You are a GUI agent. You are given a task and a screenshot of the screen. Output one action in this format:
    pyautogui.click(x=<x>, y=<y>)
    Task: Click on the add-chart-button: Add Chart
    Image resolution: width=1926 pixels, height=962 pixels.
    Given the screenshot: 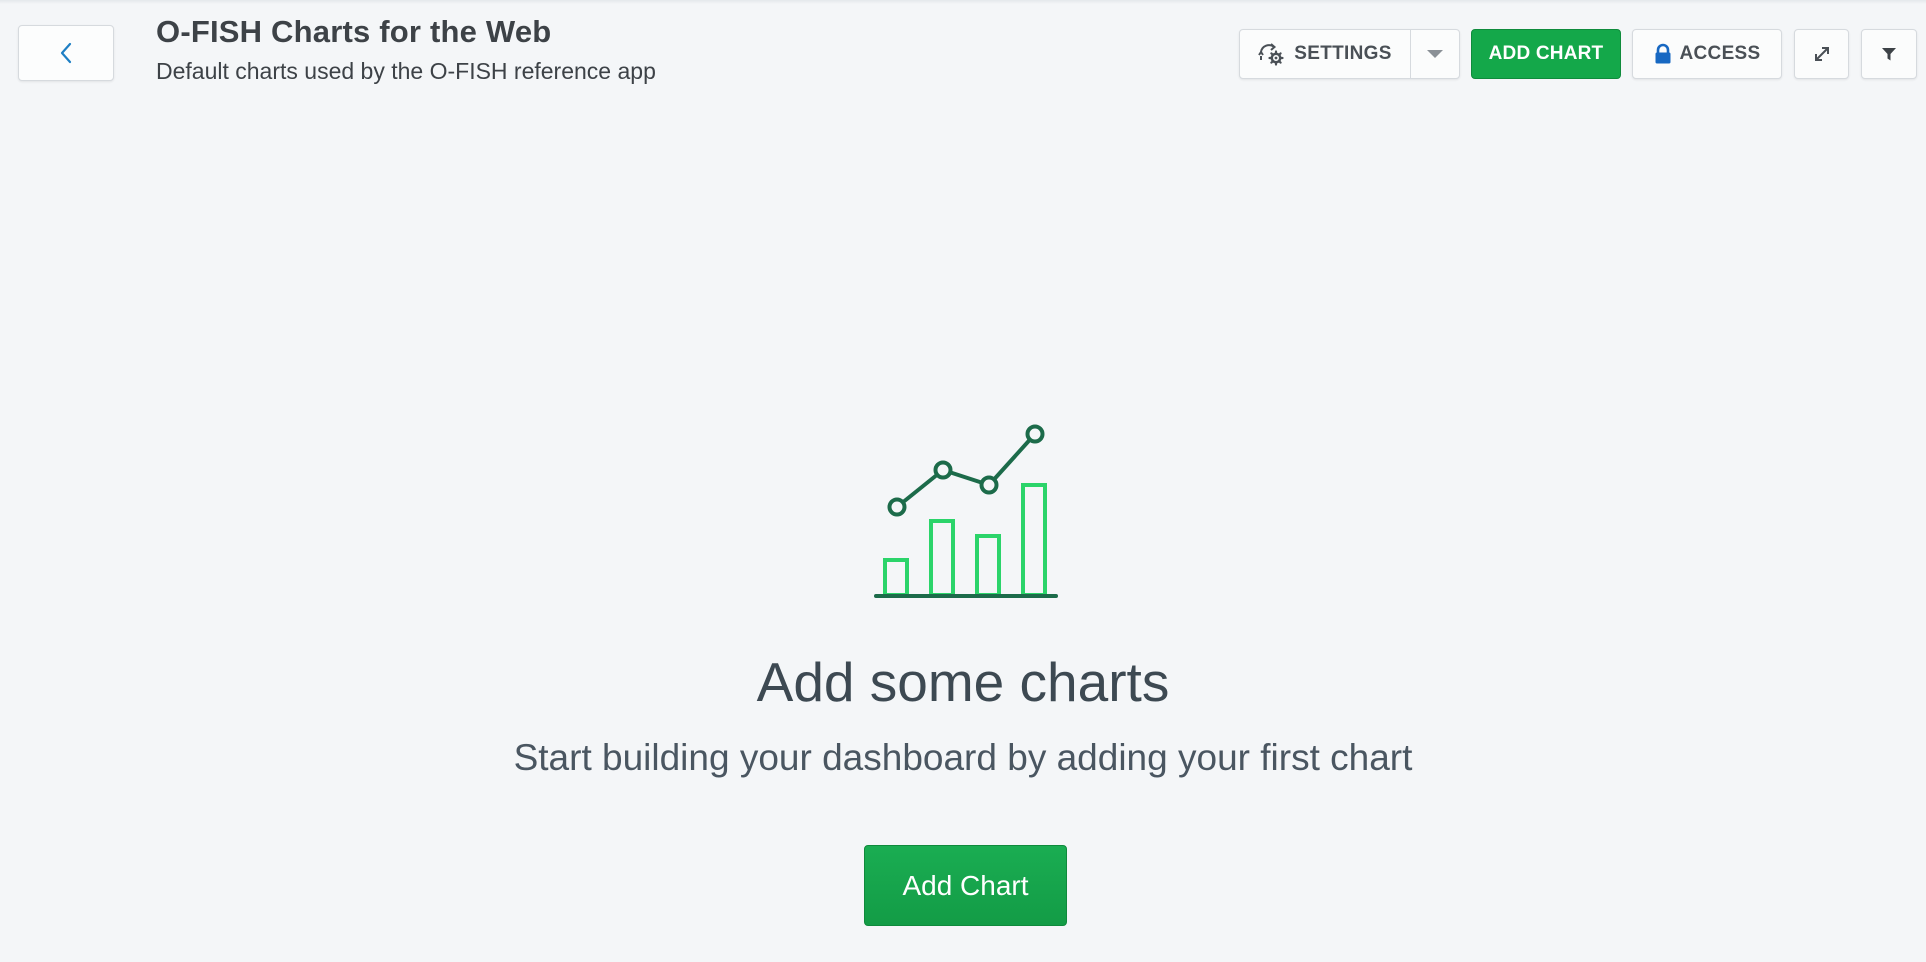 What is the action you would take?
    pyautogui.click(x=965, y=885)
    